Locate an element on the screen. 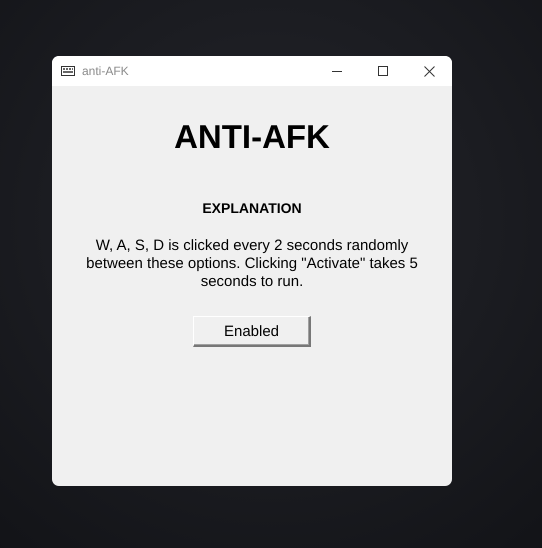  explanation-text: W, A, S, D is clicked every 2 seconds randomly between these options. Clicking "Activate" takes 5 seconds to run. is located at coordinates (252, 264).